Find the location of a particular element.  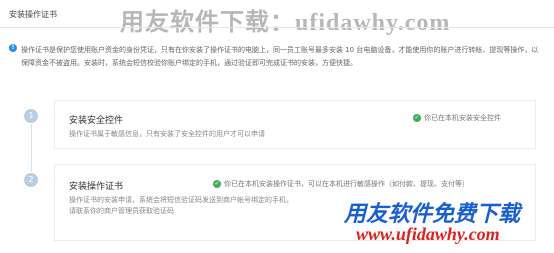

step-2-status: ✓ 你已在本机安装操作证书，可以在本机进行敏感操作（如付款、提现、支付等） is located at coordinates (341, 184).